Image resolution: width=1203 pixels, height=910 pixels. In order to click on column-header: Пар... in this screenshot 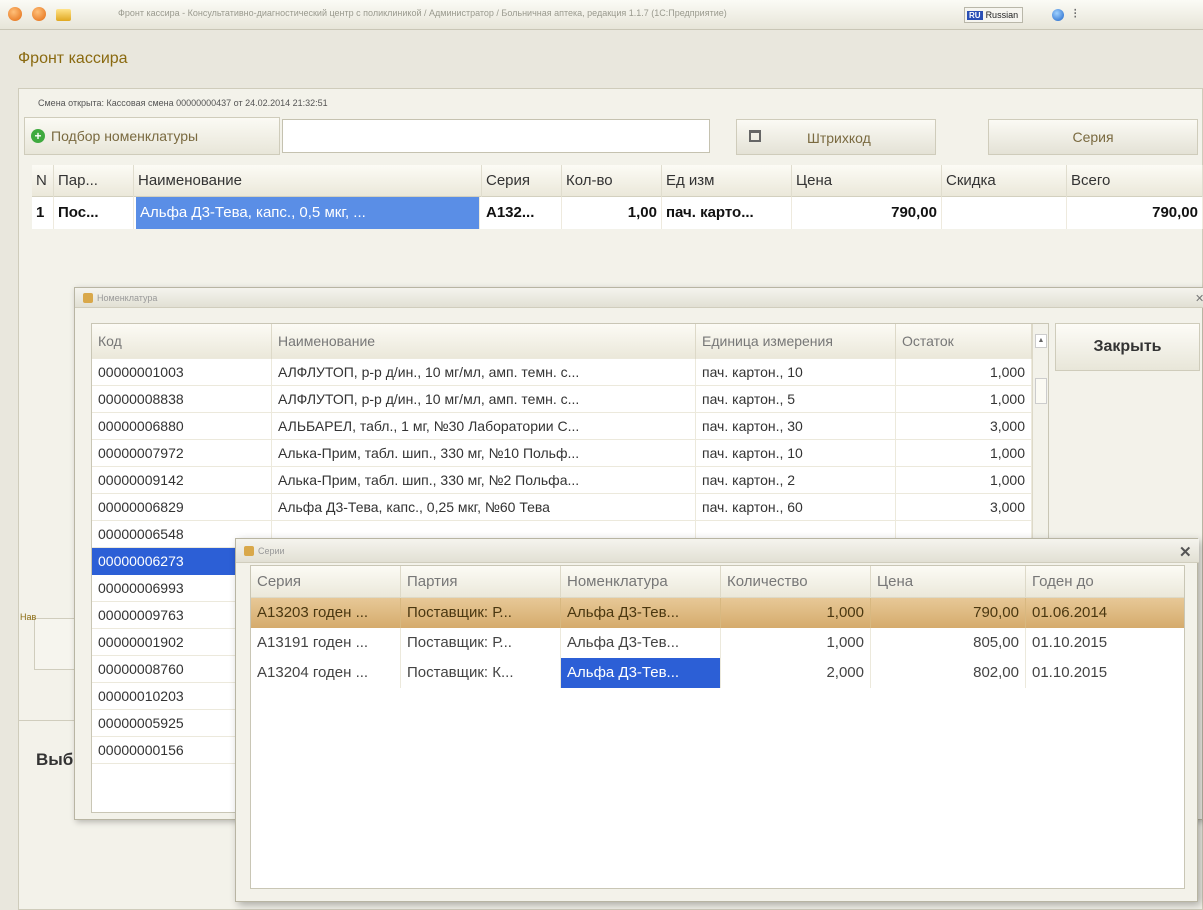, I will do `click(94, 181)`.